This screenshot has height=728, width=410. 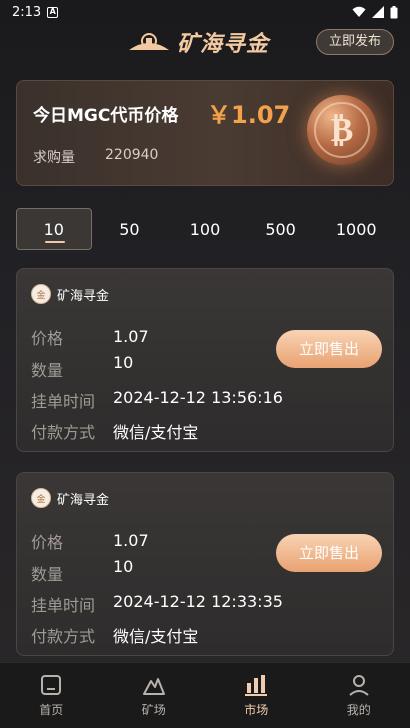 What do you see at coordinates (342, 130) in the screenshot?
I see `bitcoin-icon: ₿` at bounding box center [342, 130].